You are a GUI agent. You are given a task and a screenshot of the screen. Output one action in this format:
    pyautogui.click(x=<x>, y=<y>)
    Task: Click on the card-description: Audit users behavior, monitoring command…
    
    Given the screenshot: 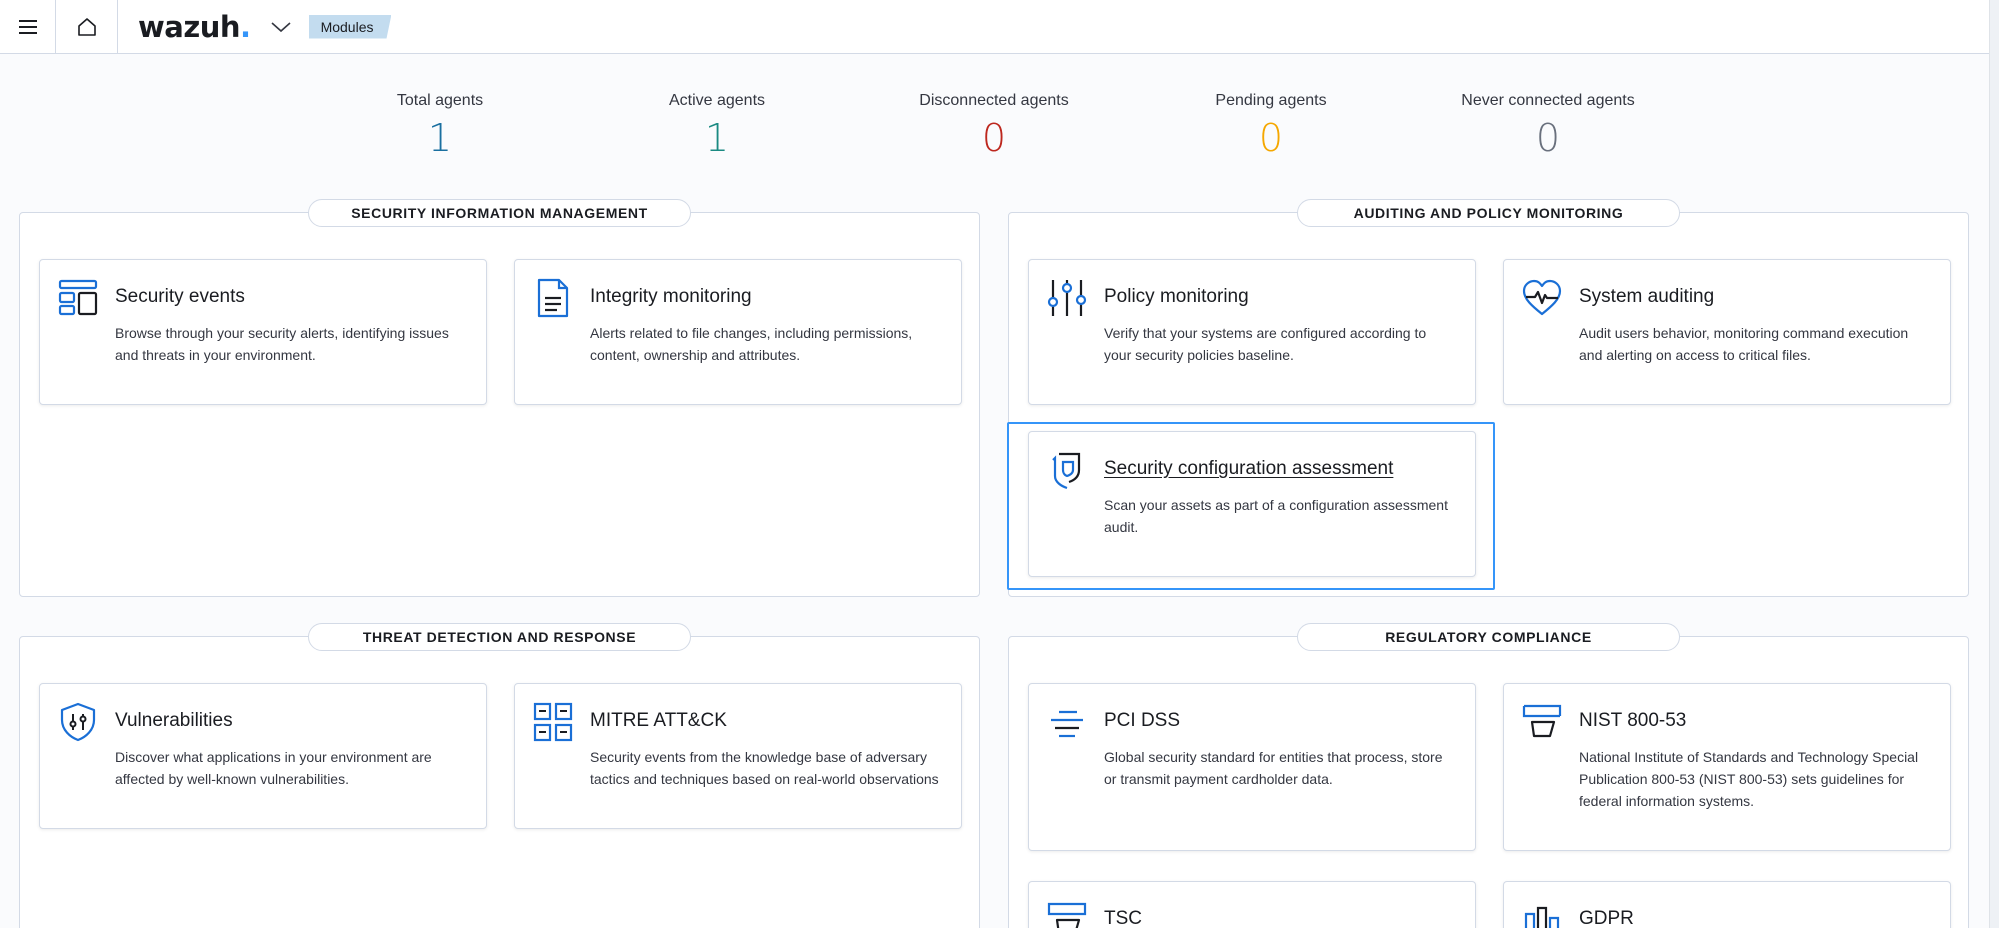 What is the action you would take?
    pyautogui.click(x=1744, y=344)
    